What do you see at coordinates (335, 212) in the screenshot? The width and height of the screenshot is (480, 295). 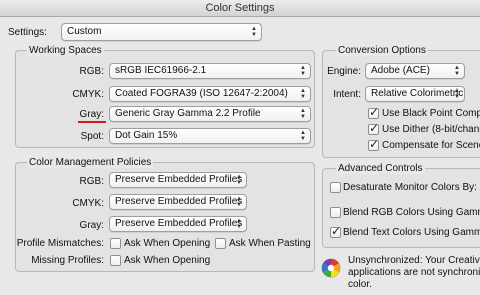 I see `blend-rgb-checkbox` at bounding box center [335, 212].